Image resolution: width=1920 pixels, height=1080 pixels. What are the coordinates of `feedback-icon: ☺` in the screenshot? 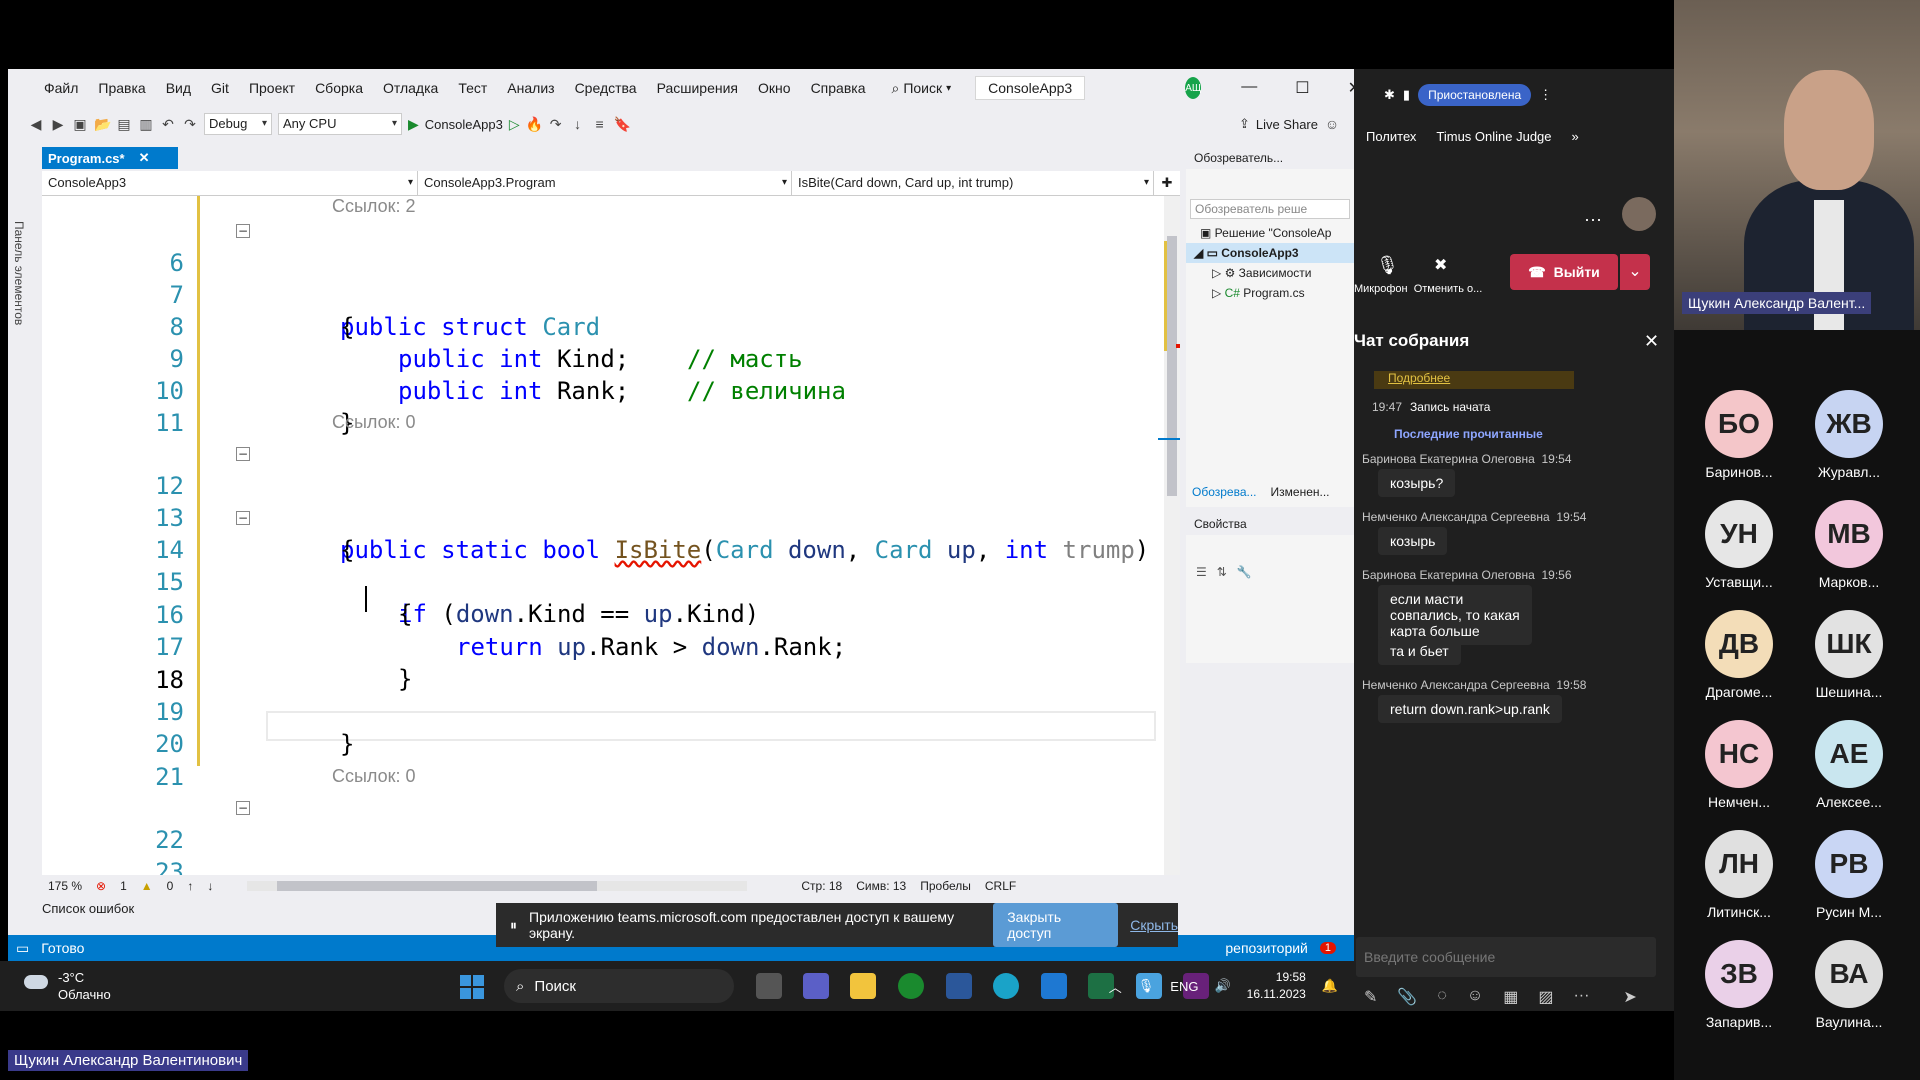 It's located at (1332, 124).